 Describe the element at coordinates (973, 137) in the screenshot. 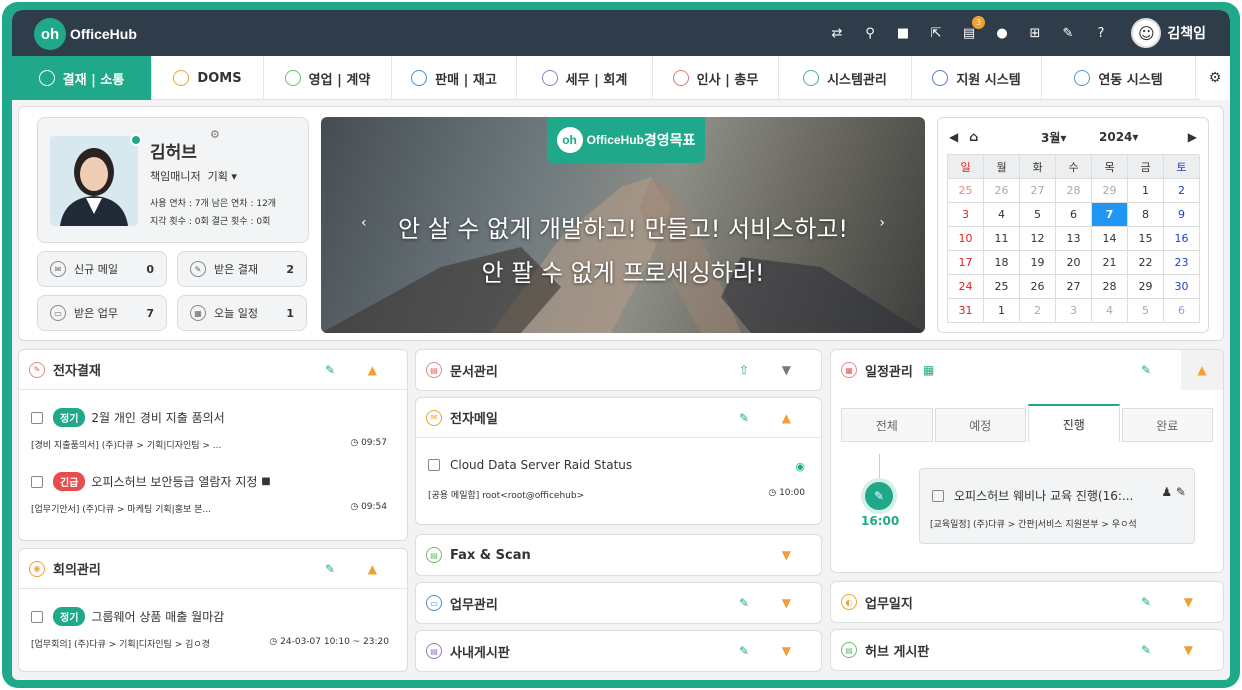

I see `home-icon: ⌂` at that location.